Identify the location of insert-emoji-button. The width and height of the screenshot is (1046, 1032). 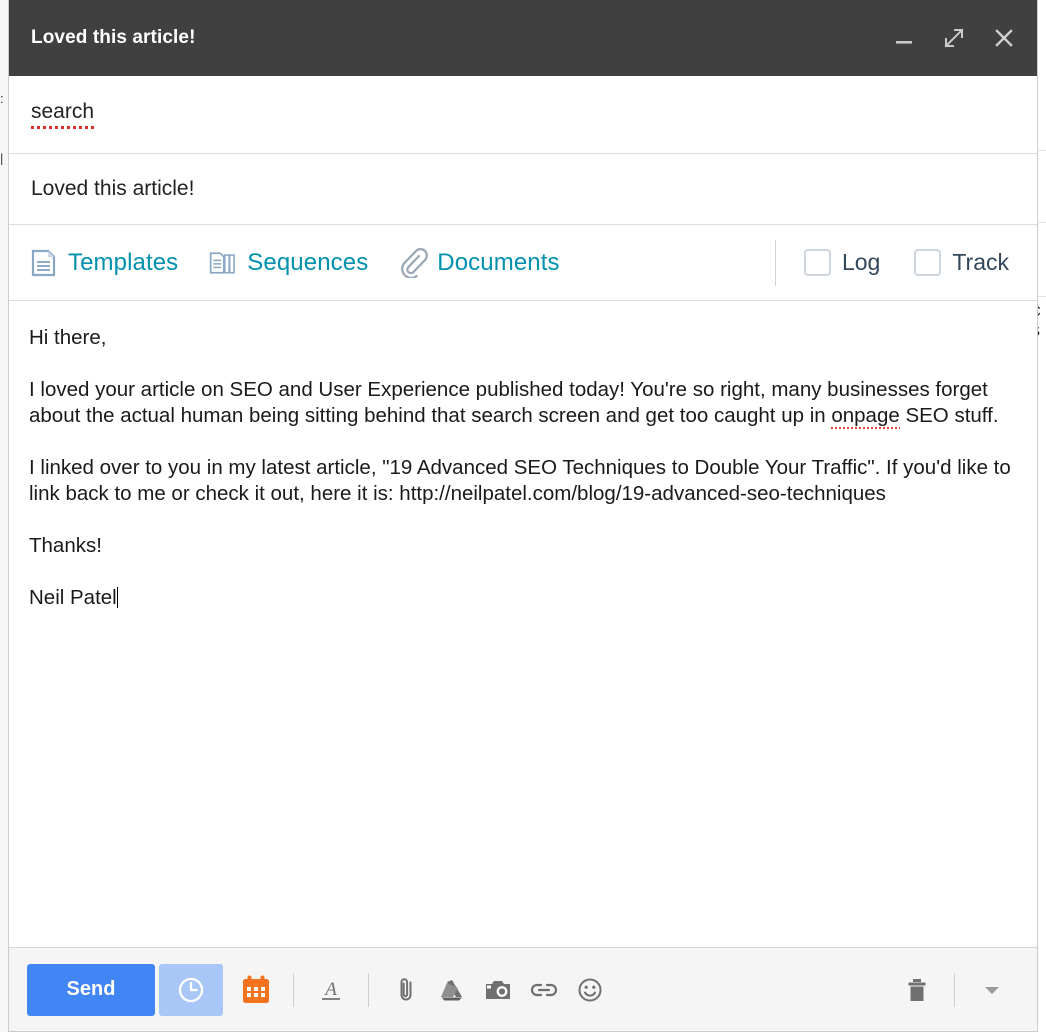
(590, 990).